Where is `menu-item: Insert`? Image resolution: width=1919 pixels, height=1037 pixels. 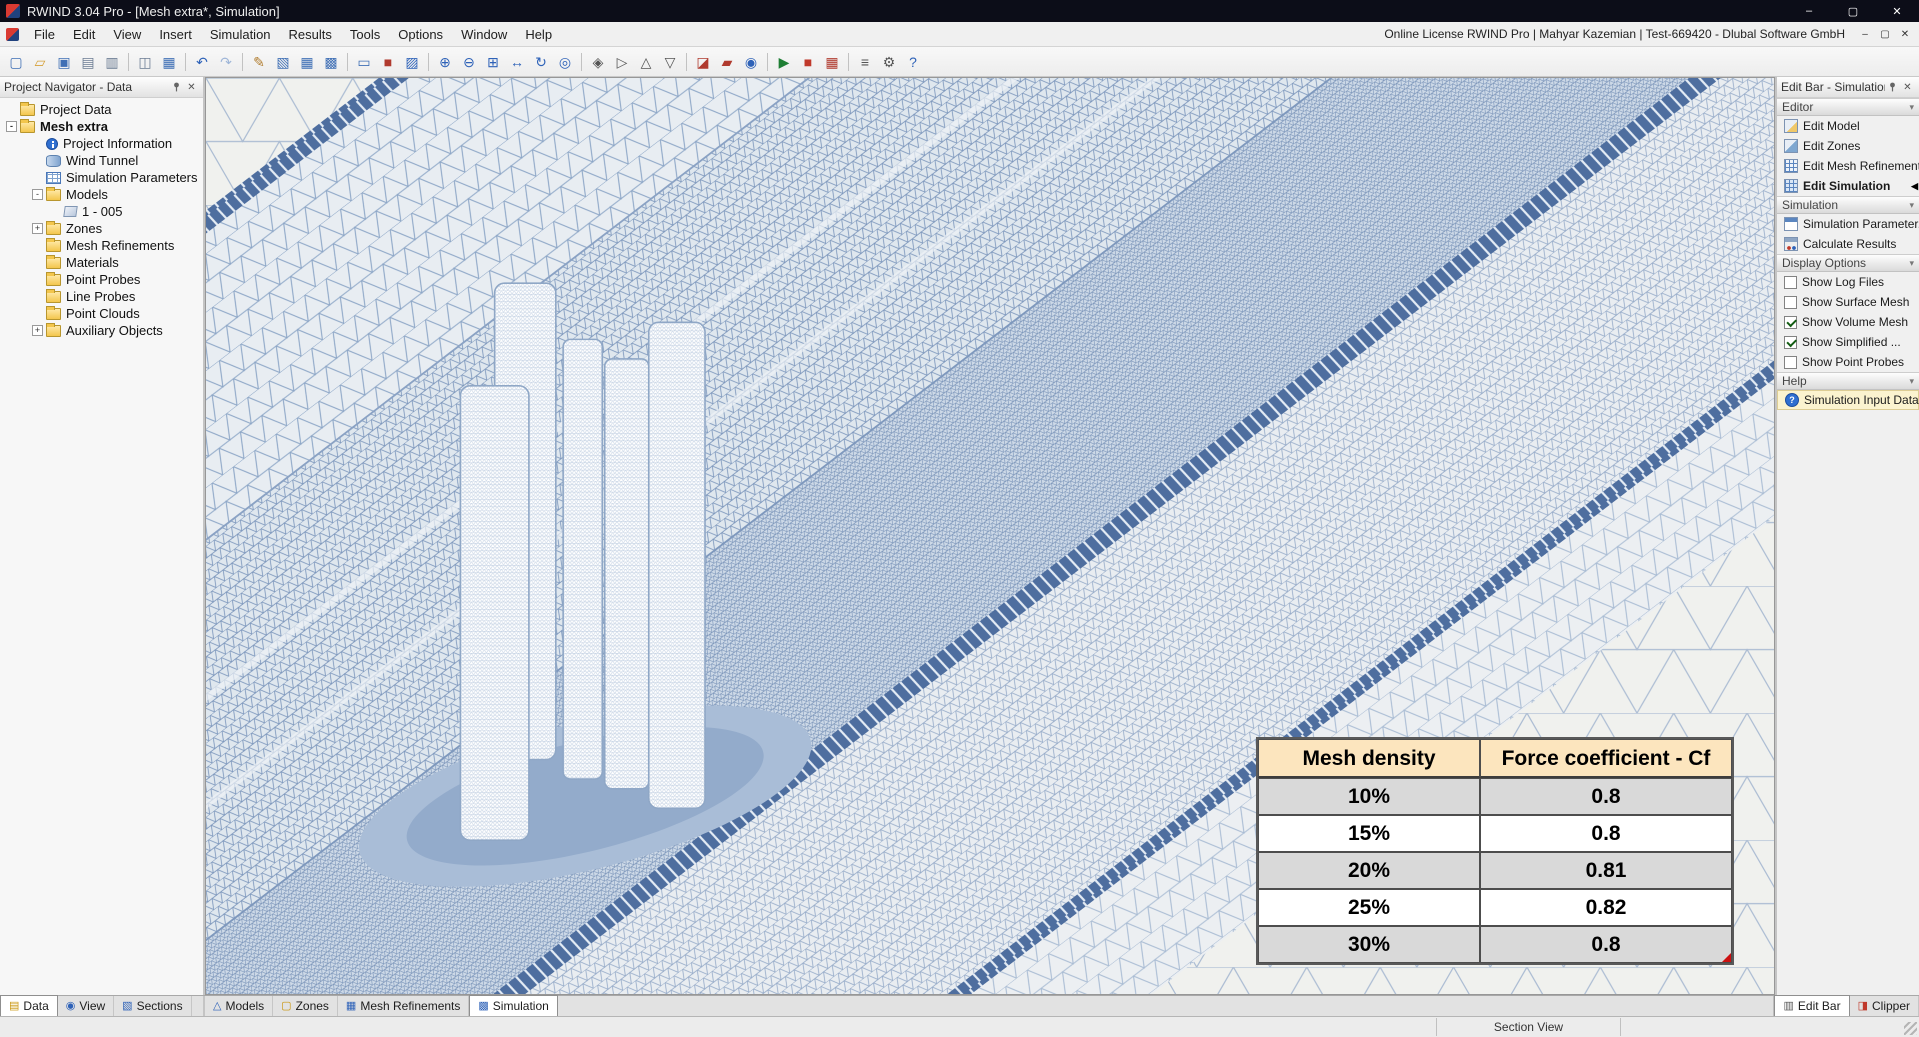 menu-item: Insert is located at coordinates (175, 34).